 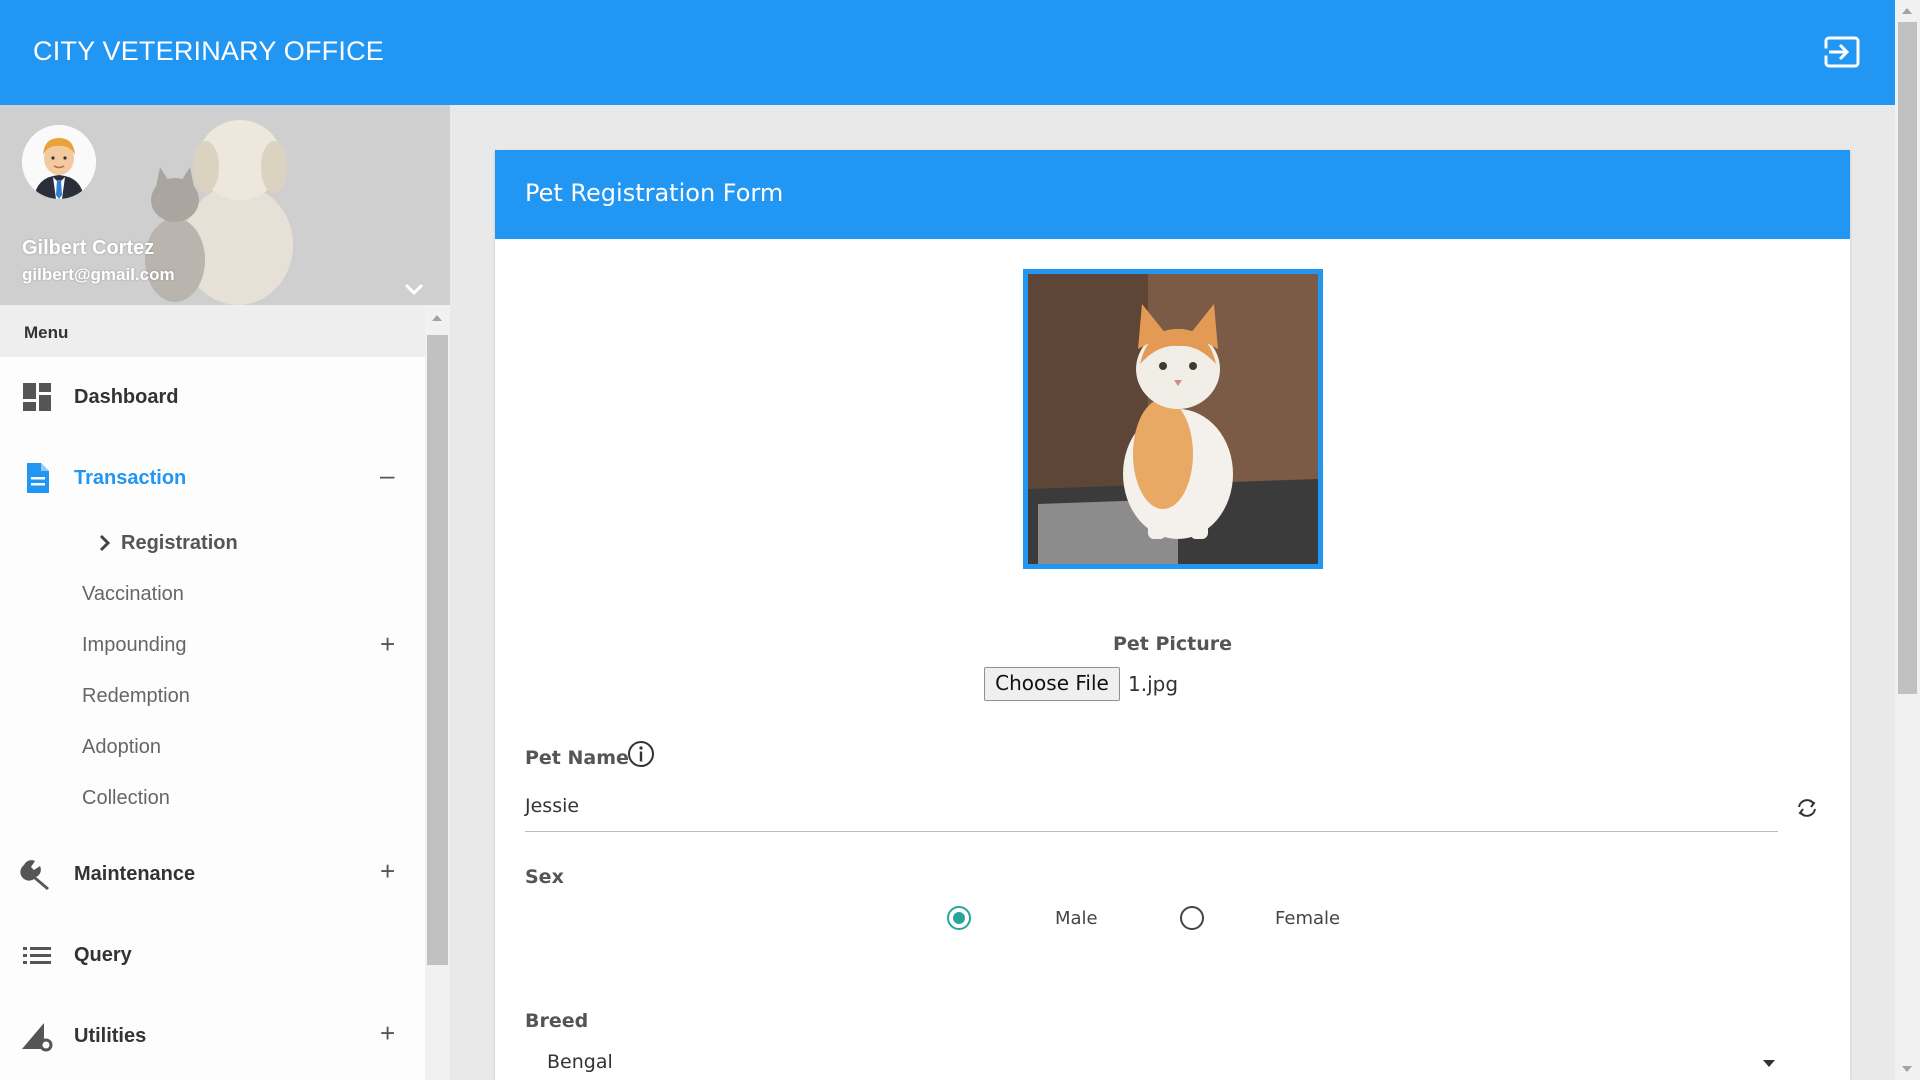 What do you see at coordinates (126, 397) in the screenshot?
I see `sidebar-item-label: Dashboard` at bounding box center [126, 397].